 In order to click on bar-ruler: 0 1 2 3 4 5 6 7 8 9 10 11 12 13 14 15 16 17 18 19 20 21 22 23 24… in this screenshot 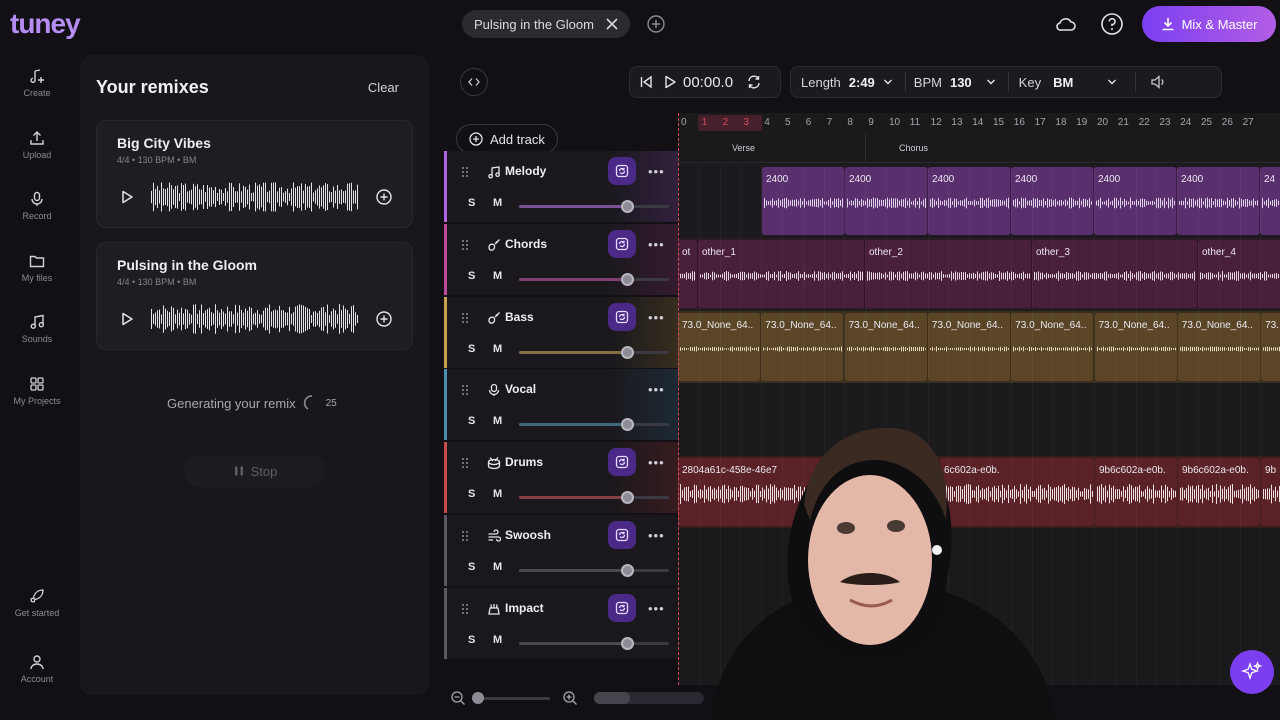, I will do `click(979, 123)`.